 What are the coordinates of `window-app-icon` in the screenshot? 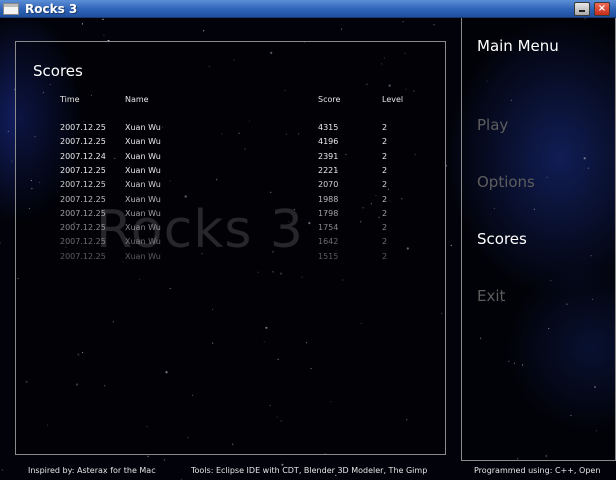 It's located at (11, 9).